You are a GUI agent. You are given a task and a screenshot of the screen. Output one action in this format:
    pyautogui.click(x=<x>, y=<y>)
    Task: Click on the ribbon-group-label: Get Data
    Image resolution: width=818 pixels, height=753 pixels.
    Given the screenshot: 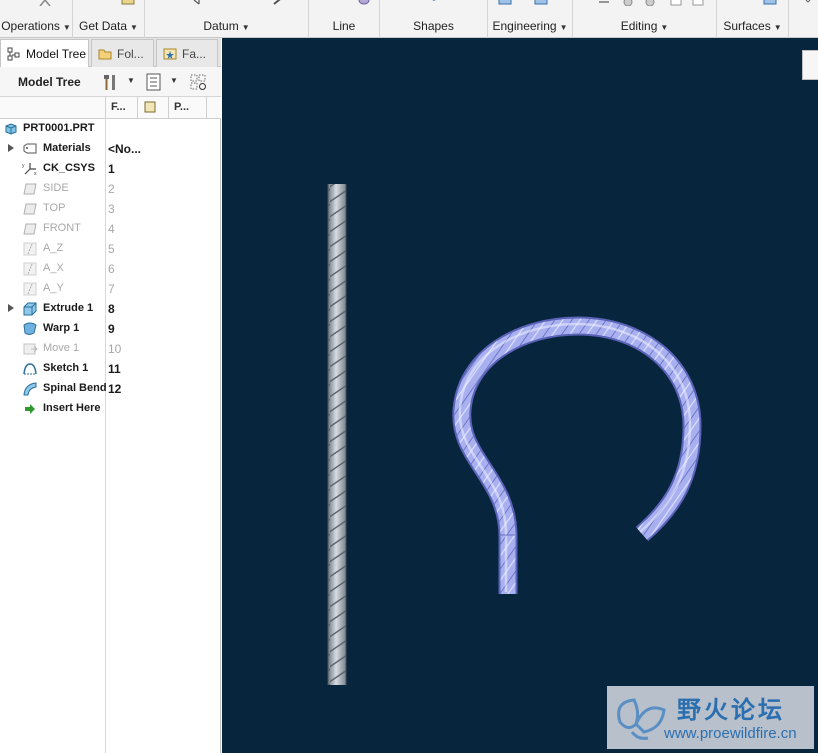 What is the action you would take?
    pyautogui.click(x=103, y=26)
    